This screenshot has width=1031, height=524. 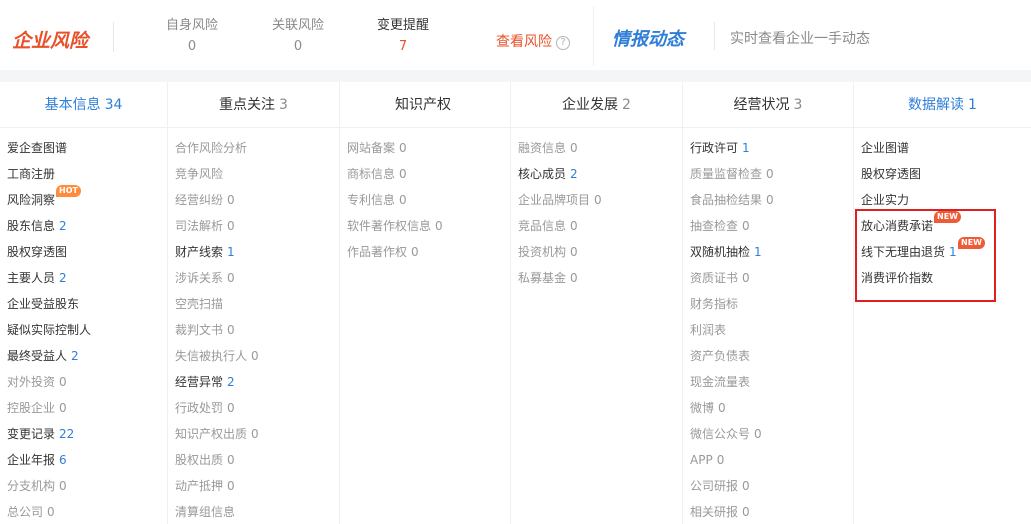 What do you see at coordinates (768, 359) in the screenshot?
I see `list-item: 资产负债表` at bounding box center [768, 359].